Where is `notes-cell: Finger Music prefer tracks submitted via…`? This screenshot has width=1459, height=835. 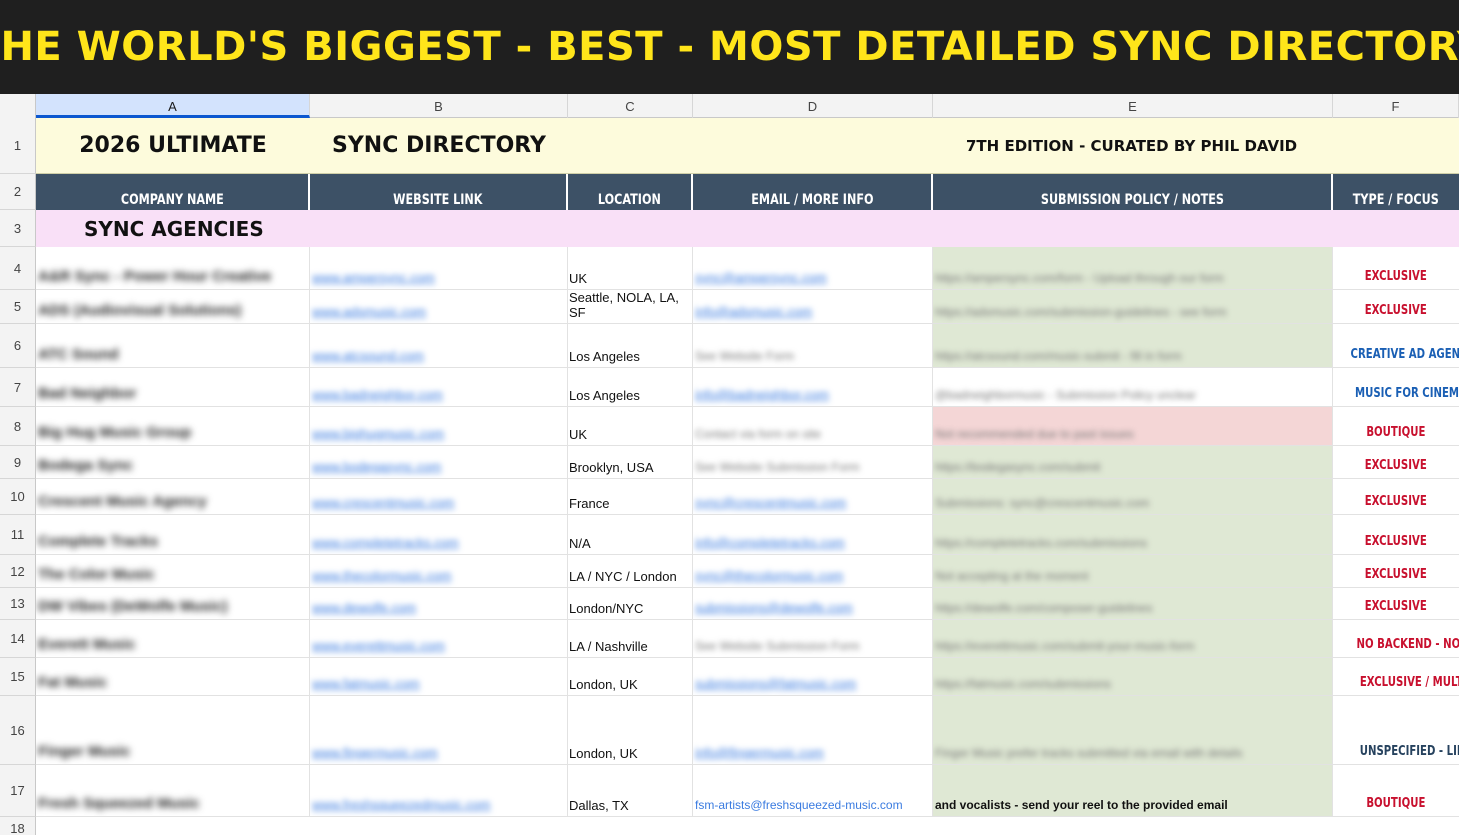
notes-cell: Finger Music prefer tracks submitted via… is located at coordinates (1133, 730).